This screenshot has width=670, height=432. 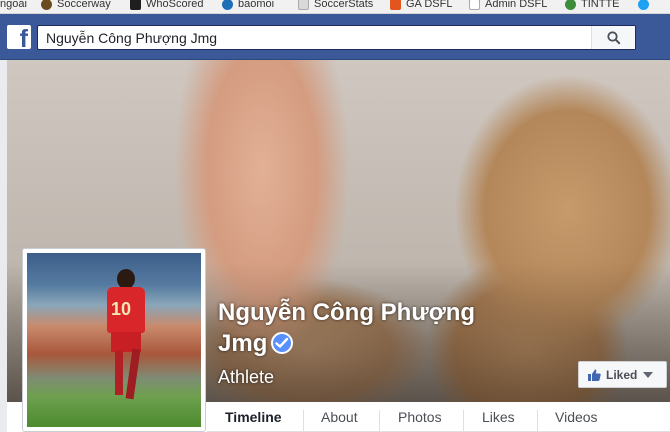 I want to click on tab-videos: Videos, so click(x=576, y=417).